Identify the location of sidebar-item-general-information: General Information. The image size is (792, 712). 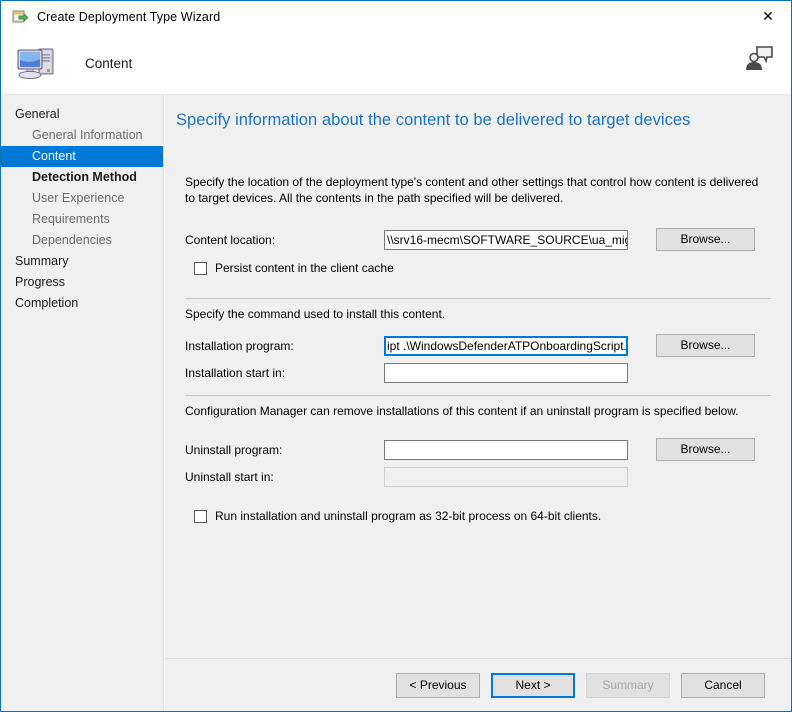
(82, 135).